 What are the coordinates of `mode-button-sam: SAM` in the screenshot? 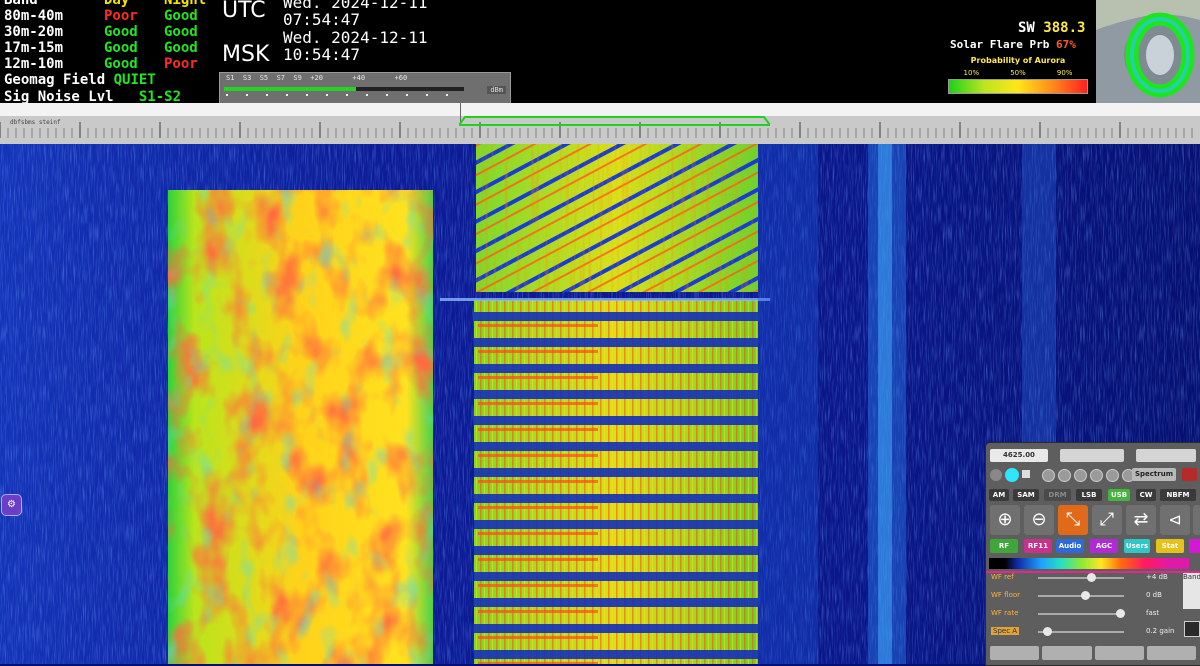 It's located at (1026, 495).